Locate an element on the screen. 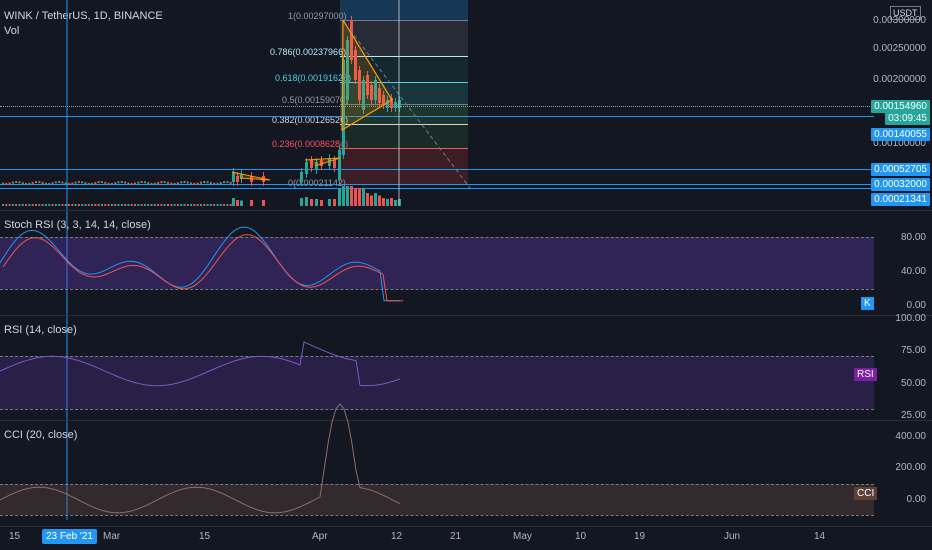 The image size is (932, 550). price-tag-32000: 0.00032000 is located at coordinates (900, 184).